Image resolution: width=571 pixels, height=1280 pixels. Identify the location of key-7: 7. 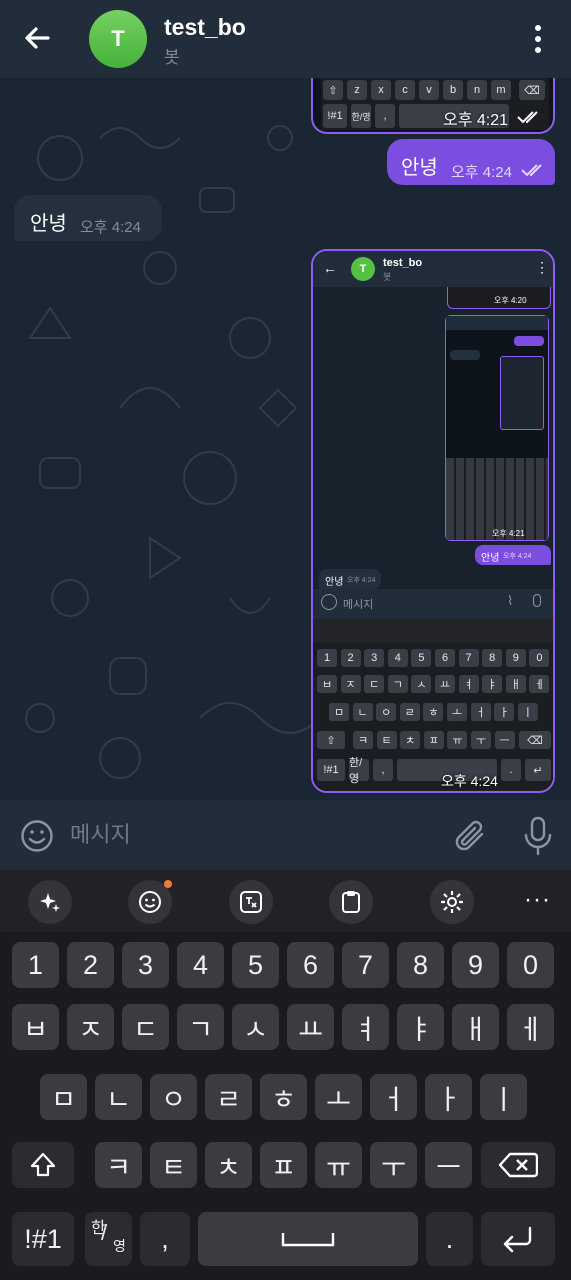
(365, 965).